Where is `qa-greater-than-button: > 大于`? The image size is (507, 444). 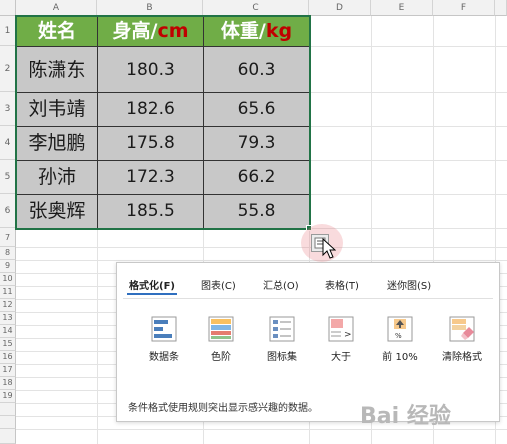 qa-greater-than-button: > 大于 is located at coordinates (341, 339).